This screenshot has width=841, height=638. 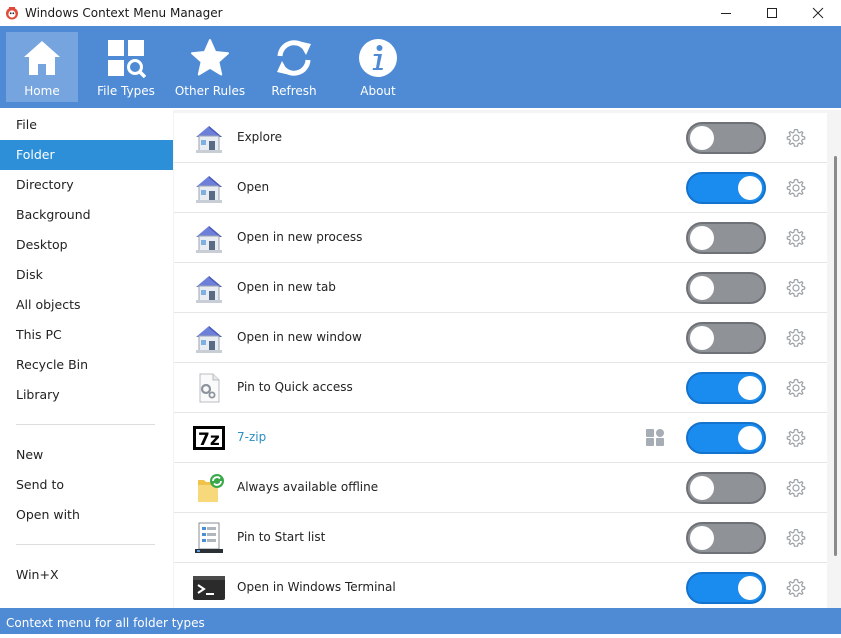 What do you see at coordinates (500, 438) in the screenshot?
I see `menu-item-row: 7z 7-zip` at bounding box center [500, 438].